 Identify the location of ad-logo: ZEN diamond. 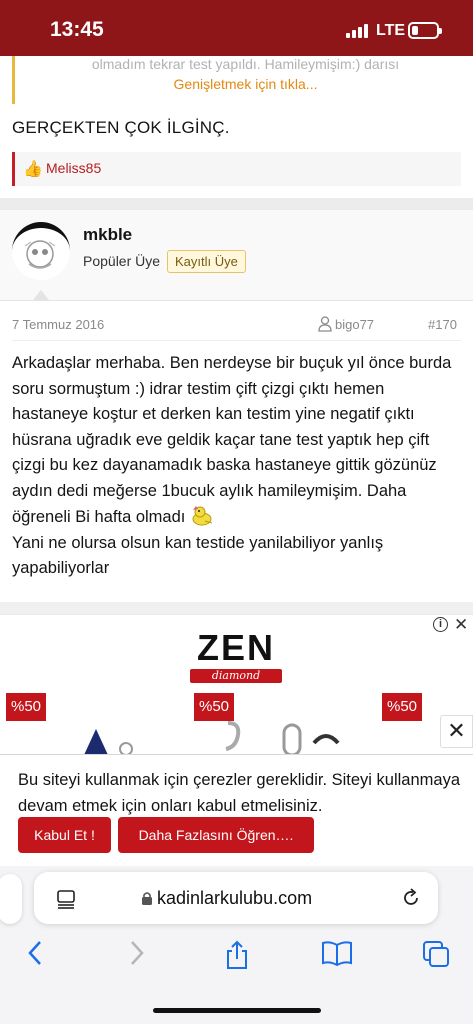
(236, 657).